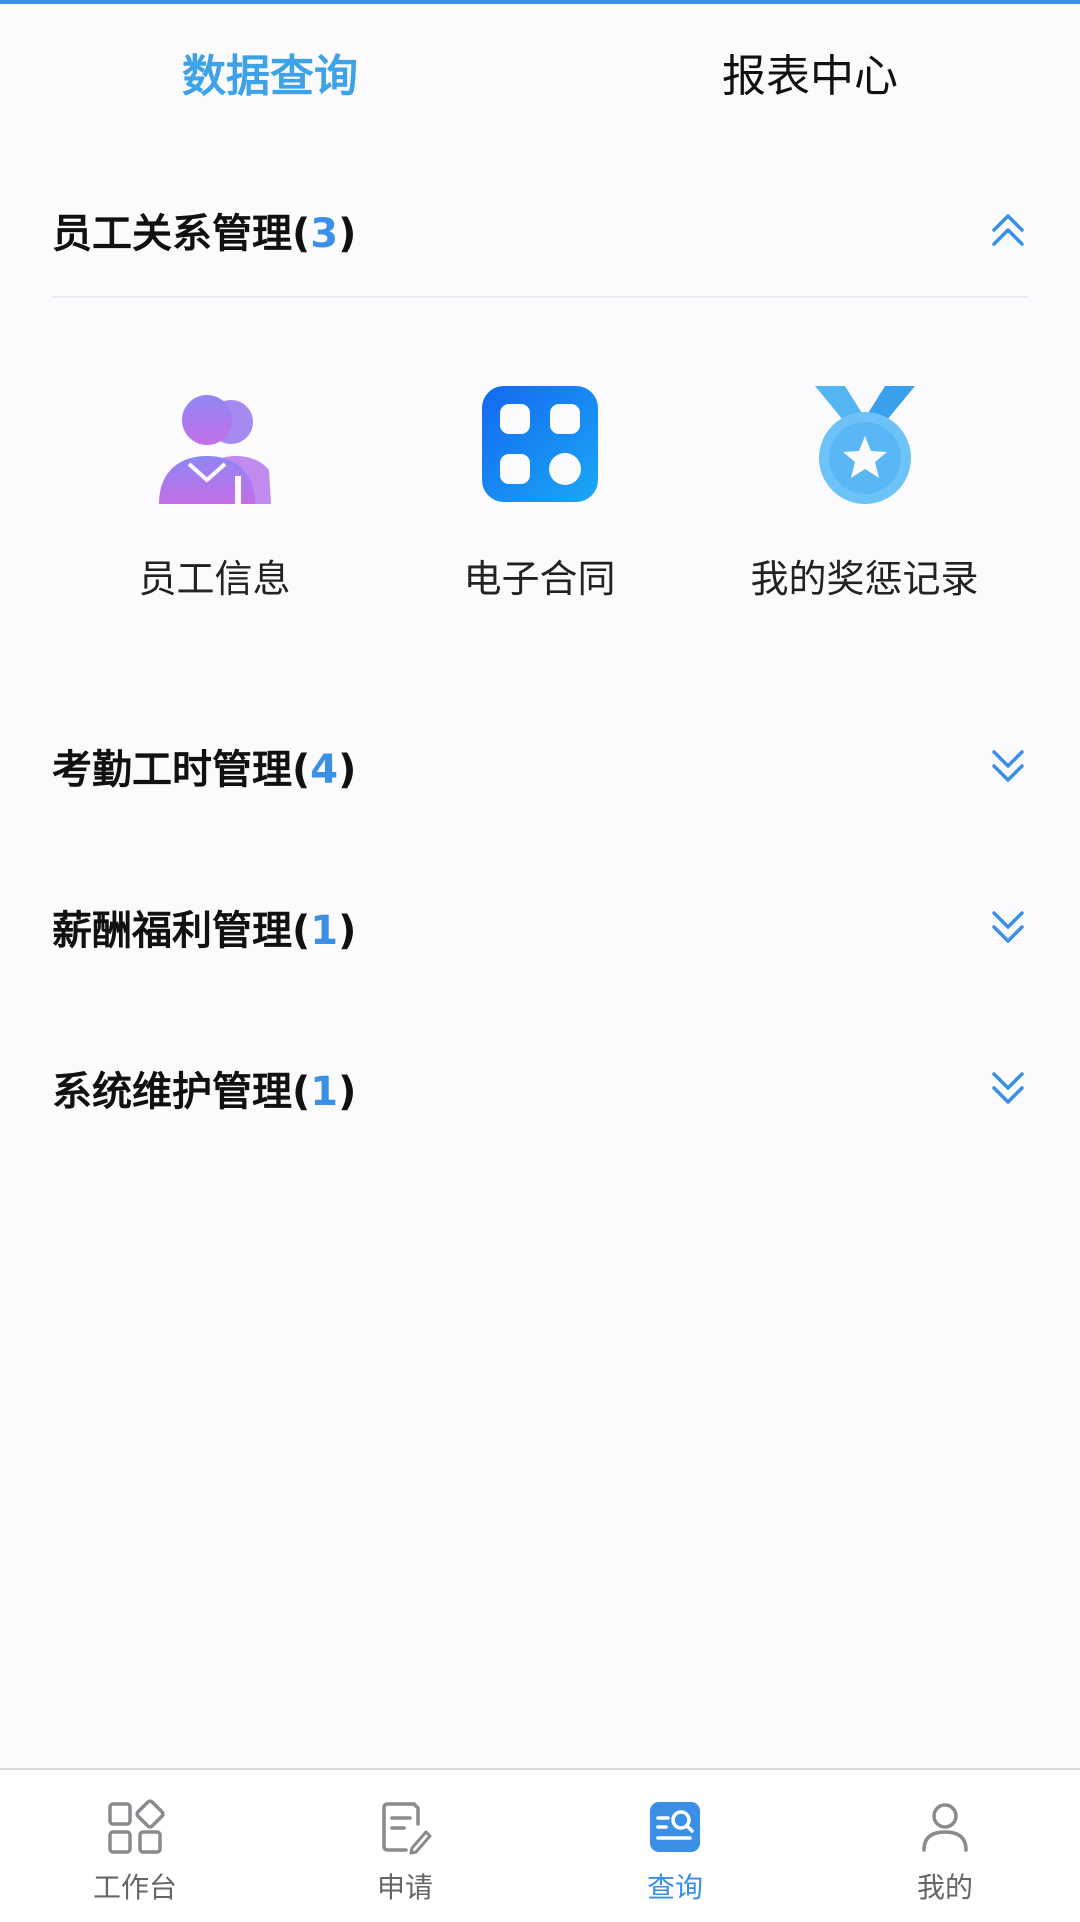 The image size is (1080, 1922). I want to click on section-title: 员工关系管理(3), so click(204, 234).